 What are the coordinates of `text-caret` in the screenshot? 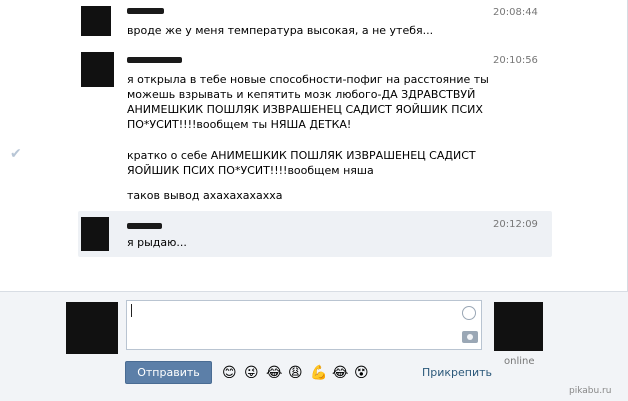 It's located at (131, 310).